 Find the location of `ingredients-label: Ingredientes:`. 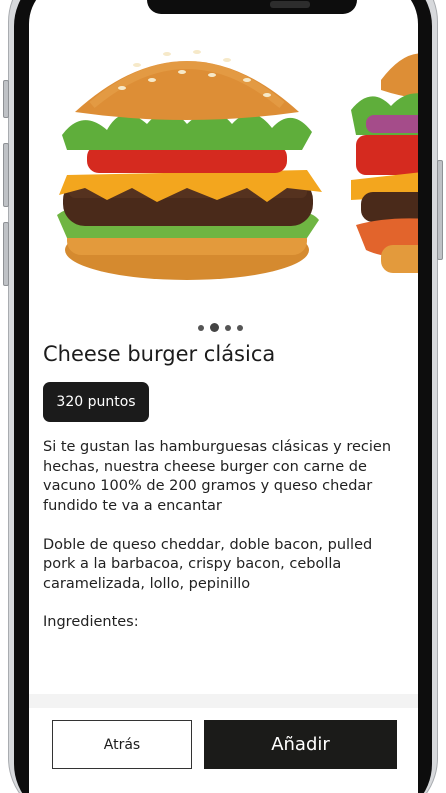

ingredients-label: Ingredientes: is located at coordinates (91, 622).